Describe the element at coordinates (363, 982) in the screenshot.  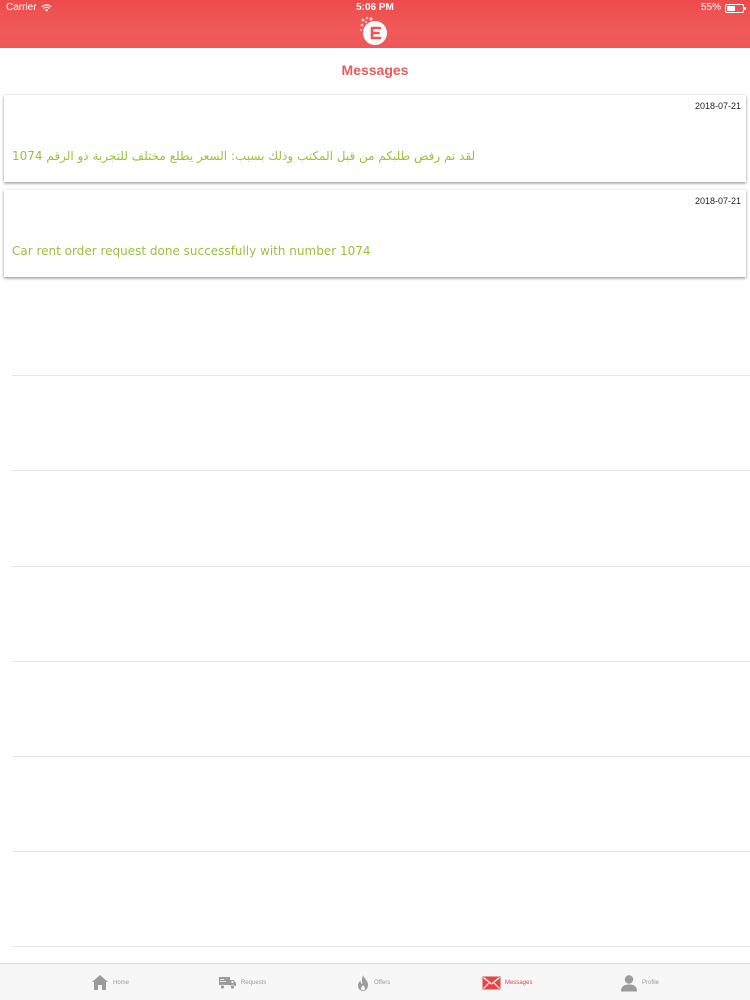
I see `flame-icon` at that location.